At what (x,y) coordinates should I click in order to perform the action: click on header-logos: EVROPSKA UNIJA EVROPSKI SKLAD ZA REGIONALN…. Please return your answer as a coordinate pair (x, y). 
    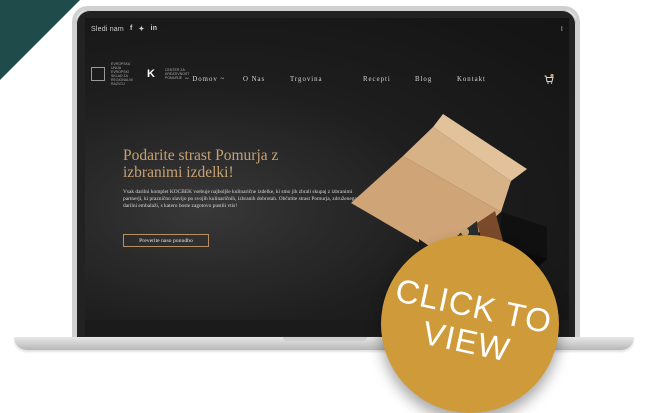
    Looking at the image, I should click on (140, 74).